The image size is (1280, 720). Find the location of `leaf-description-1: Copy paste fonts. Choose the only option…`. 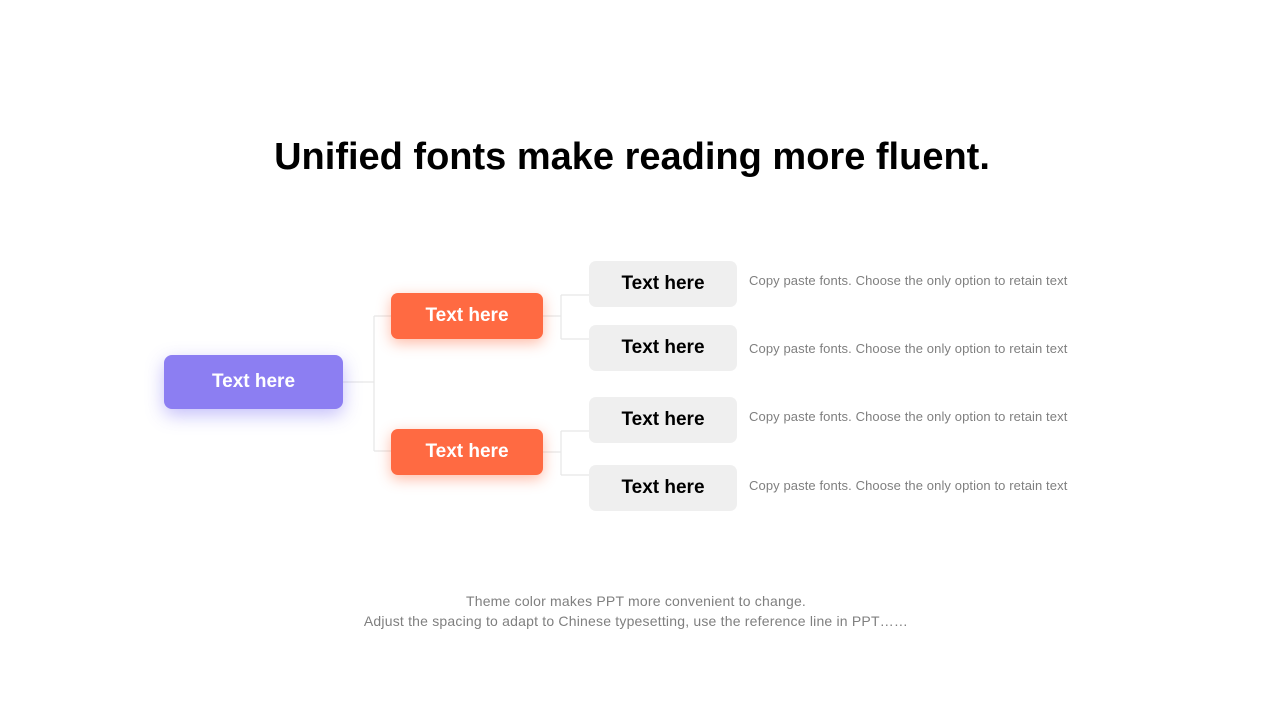

leaf-description-1: Copy paste fonts. Choose the only option… is located at coordinates (908, 280).